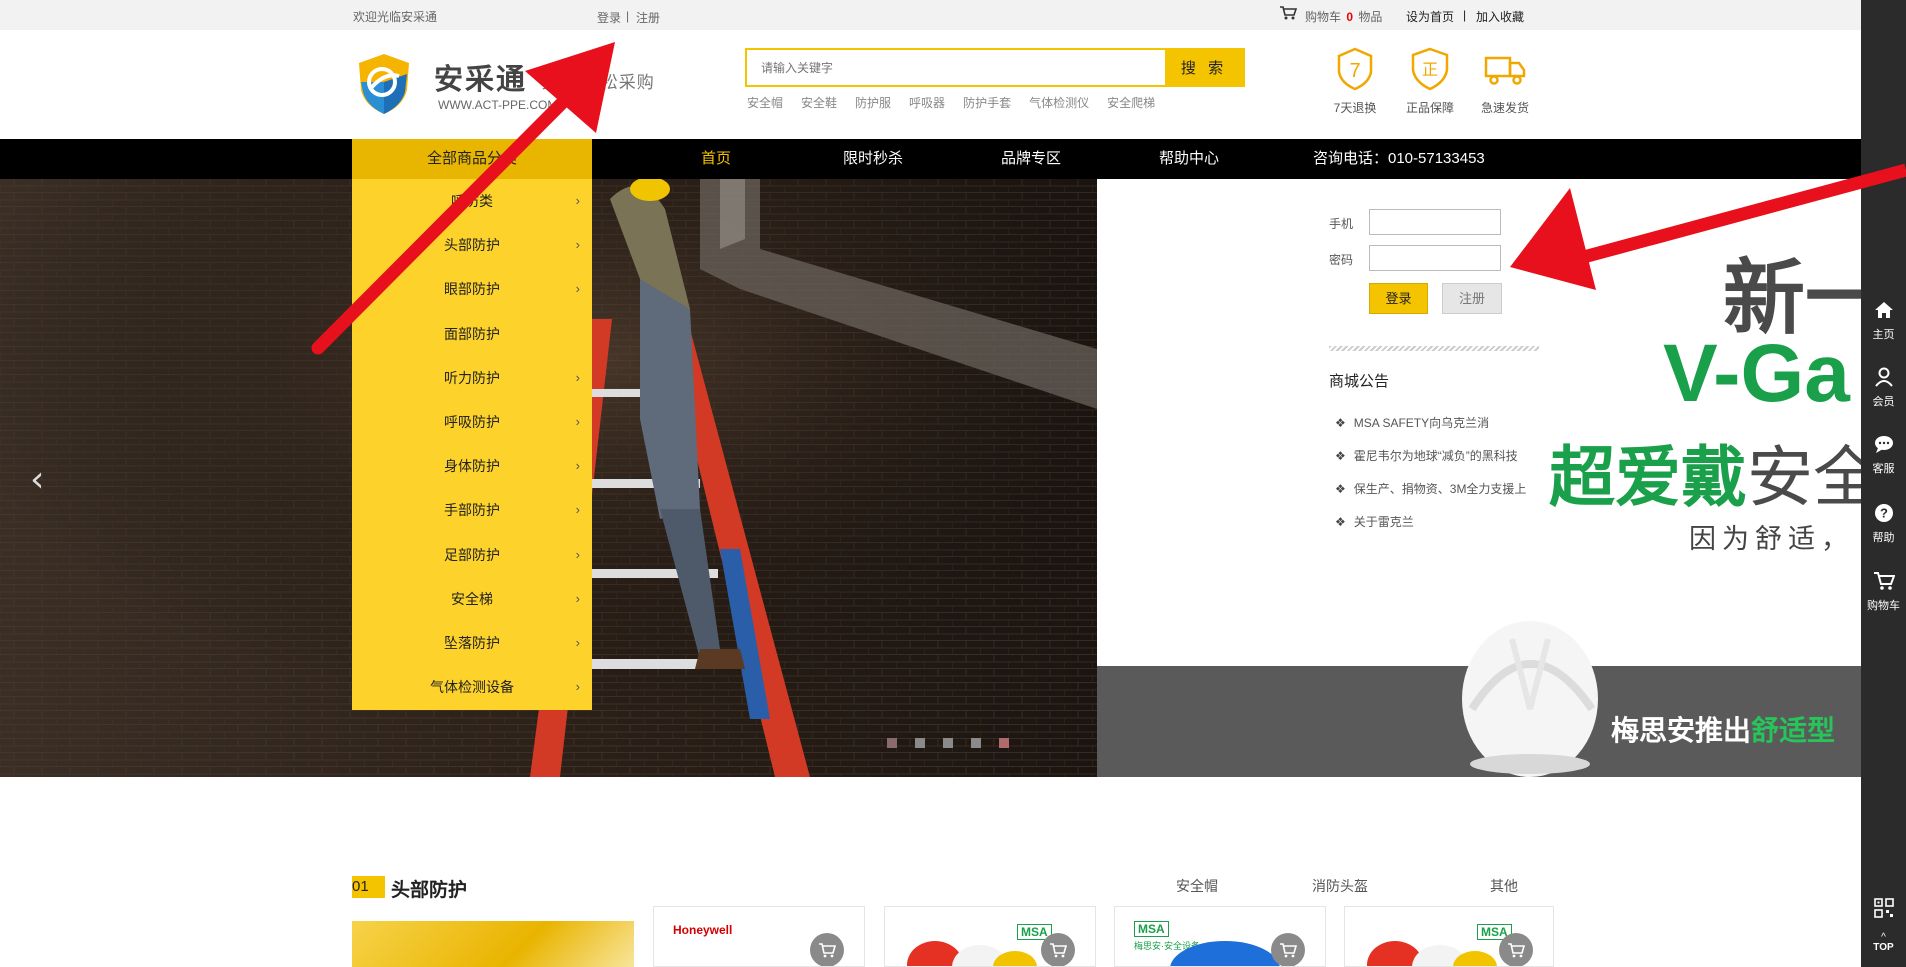  What do you see at coordinates (480, 77) in the screenshot?
I see `logo-title: 安采通` at bounding box center [480, 77].